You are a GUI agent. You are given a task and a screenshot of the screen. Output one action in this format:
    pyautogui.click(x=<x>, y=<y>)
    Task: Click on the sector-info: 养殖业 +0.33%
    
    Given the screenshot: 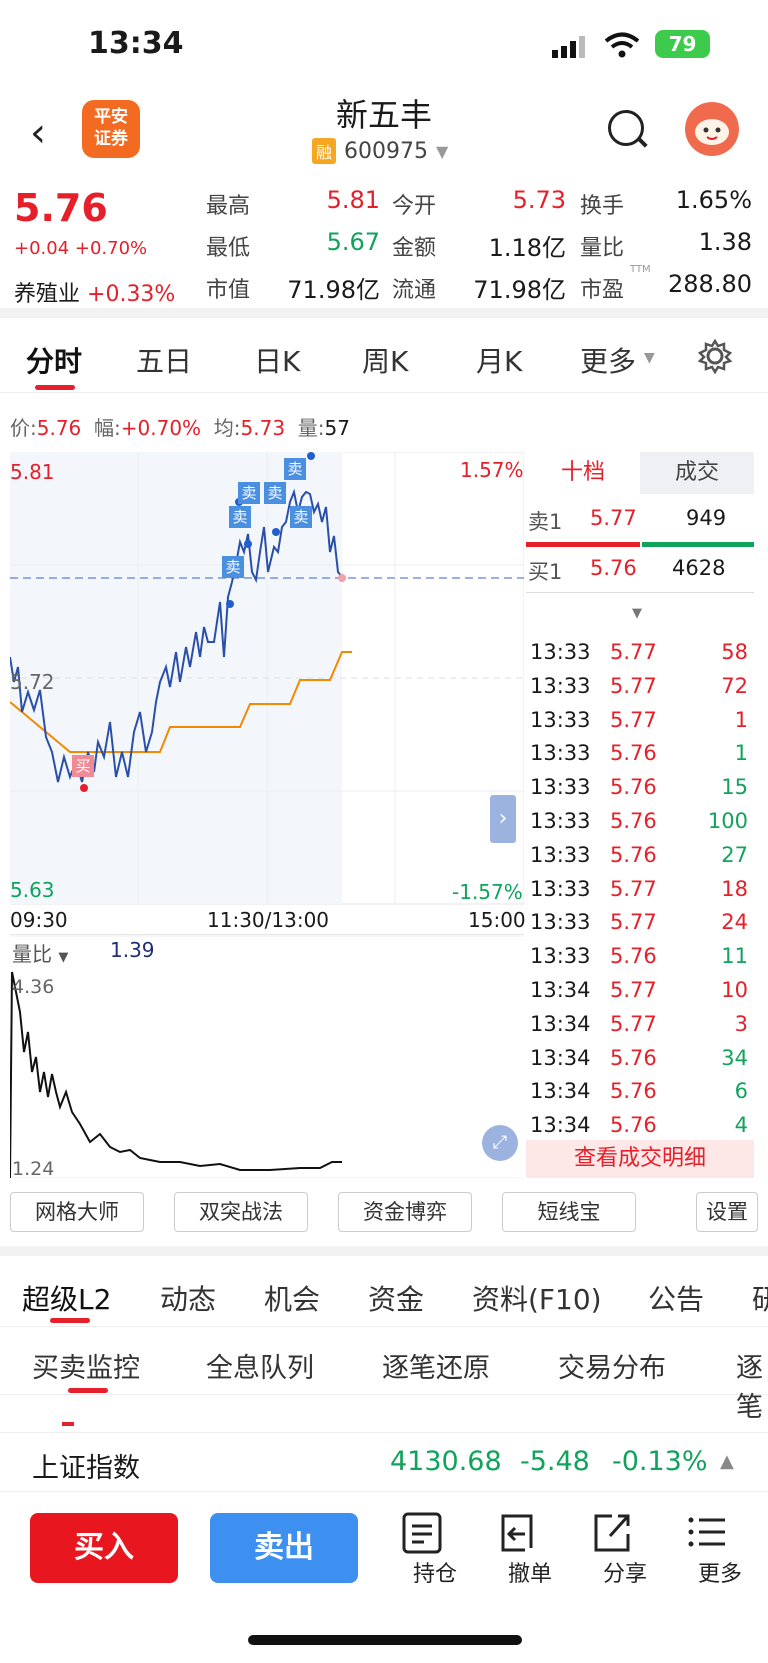 What is the action you would take?
    pyautogui.click(x=94, y=292)
    